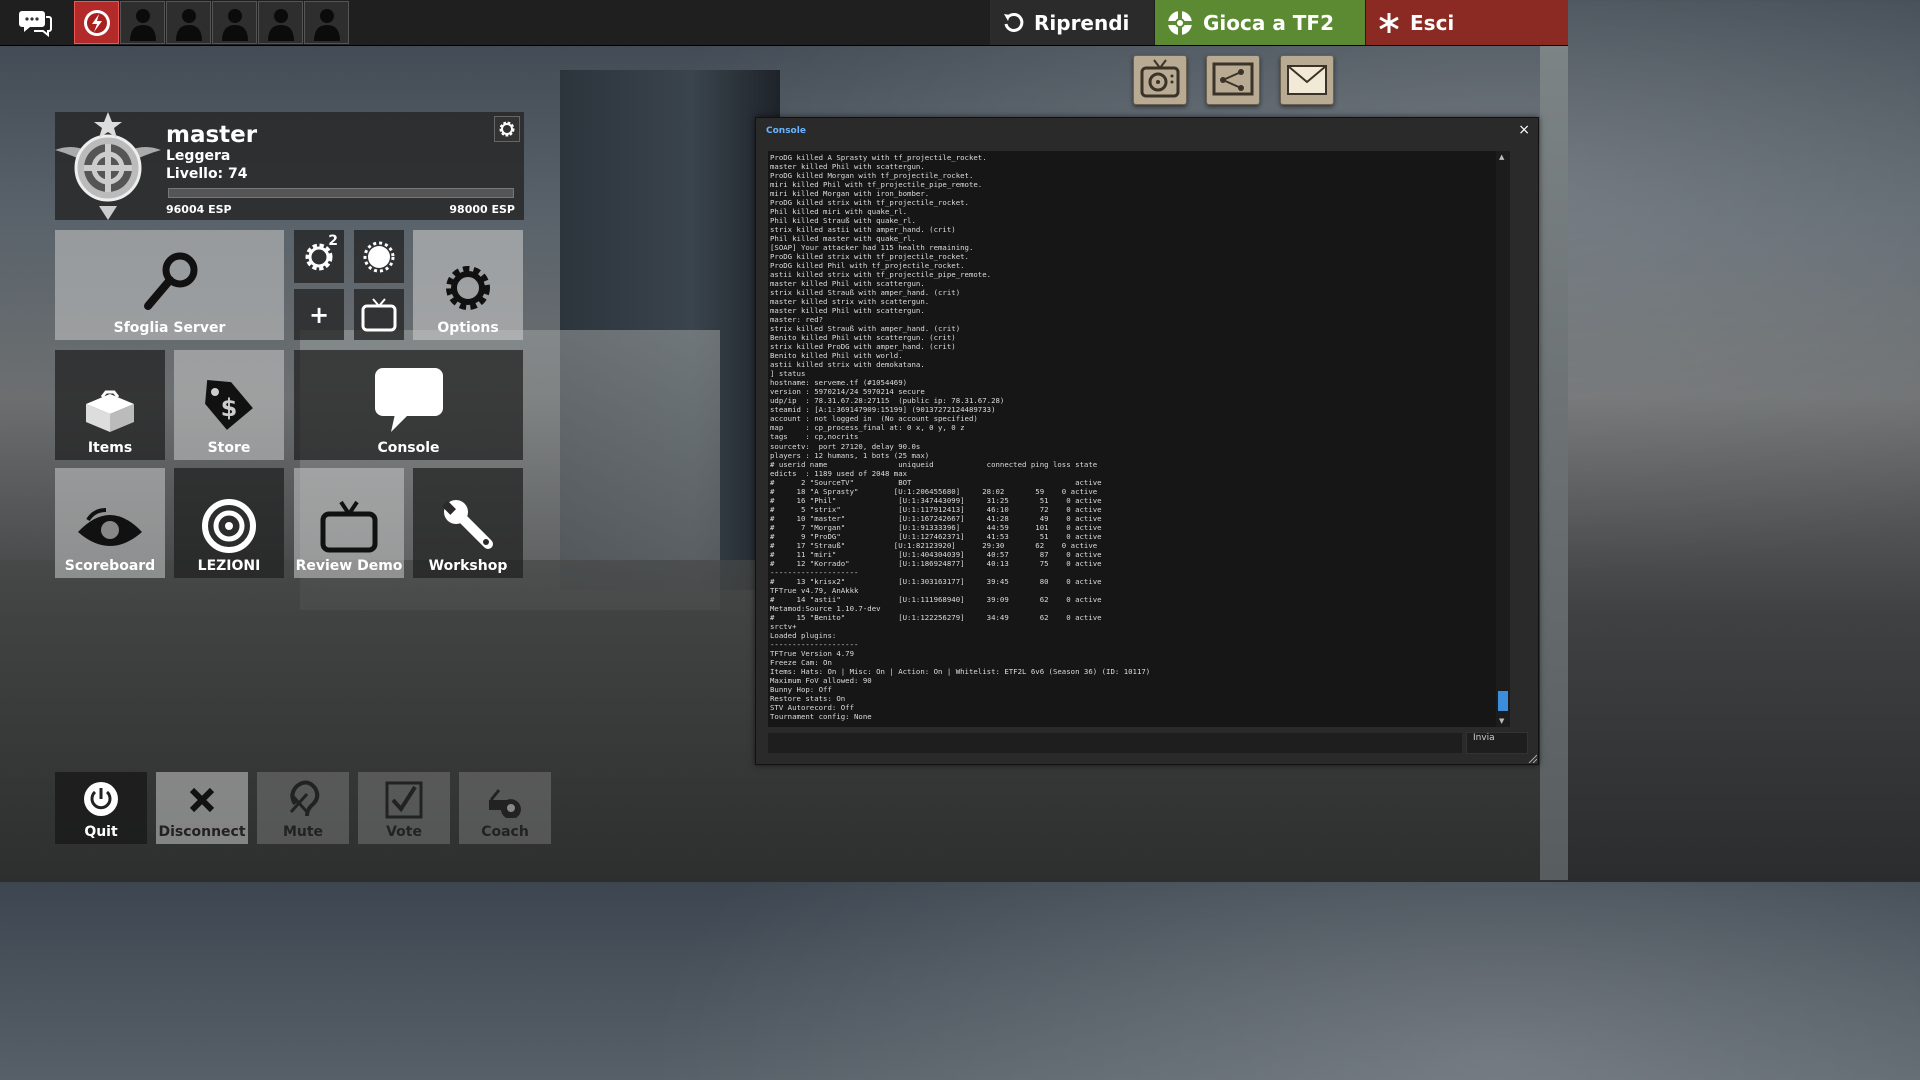  What do you see at coordinates (198, 156) in the screenshot?
I see `player-class-label: Leggera` at bounding box center [198, 156].